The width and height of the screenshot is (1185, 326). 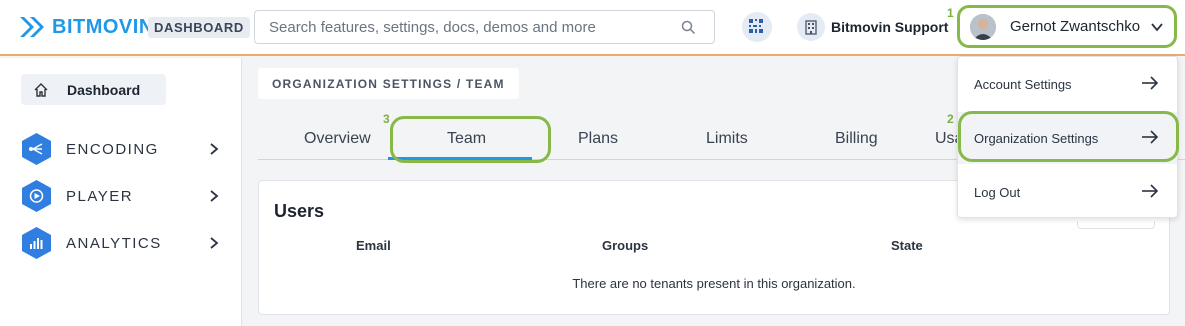 I want to click on analytics-icon, so click(x=36, y=243).